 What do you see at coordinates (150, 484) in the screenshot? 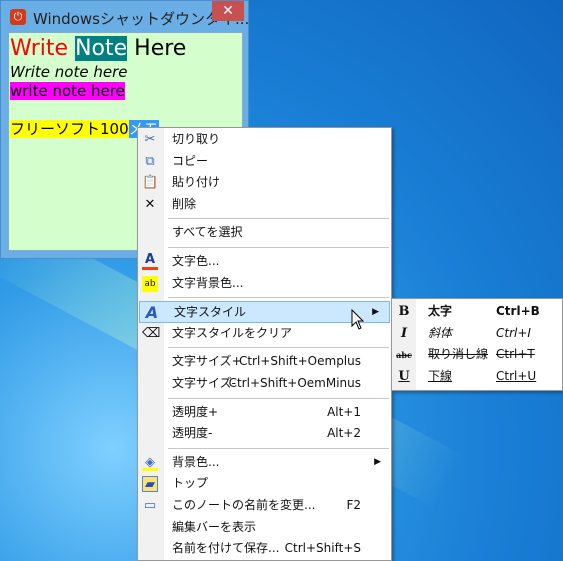
I see `pin-note-icon: ▰` at bounding box center [150, 484].